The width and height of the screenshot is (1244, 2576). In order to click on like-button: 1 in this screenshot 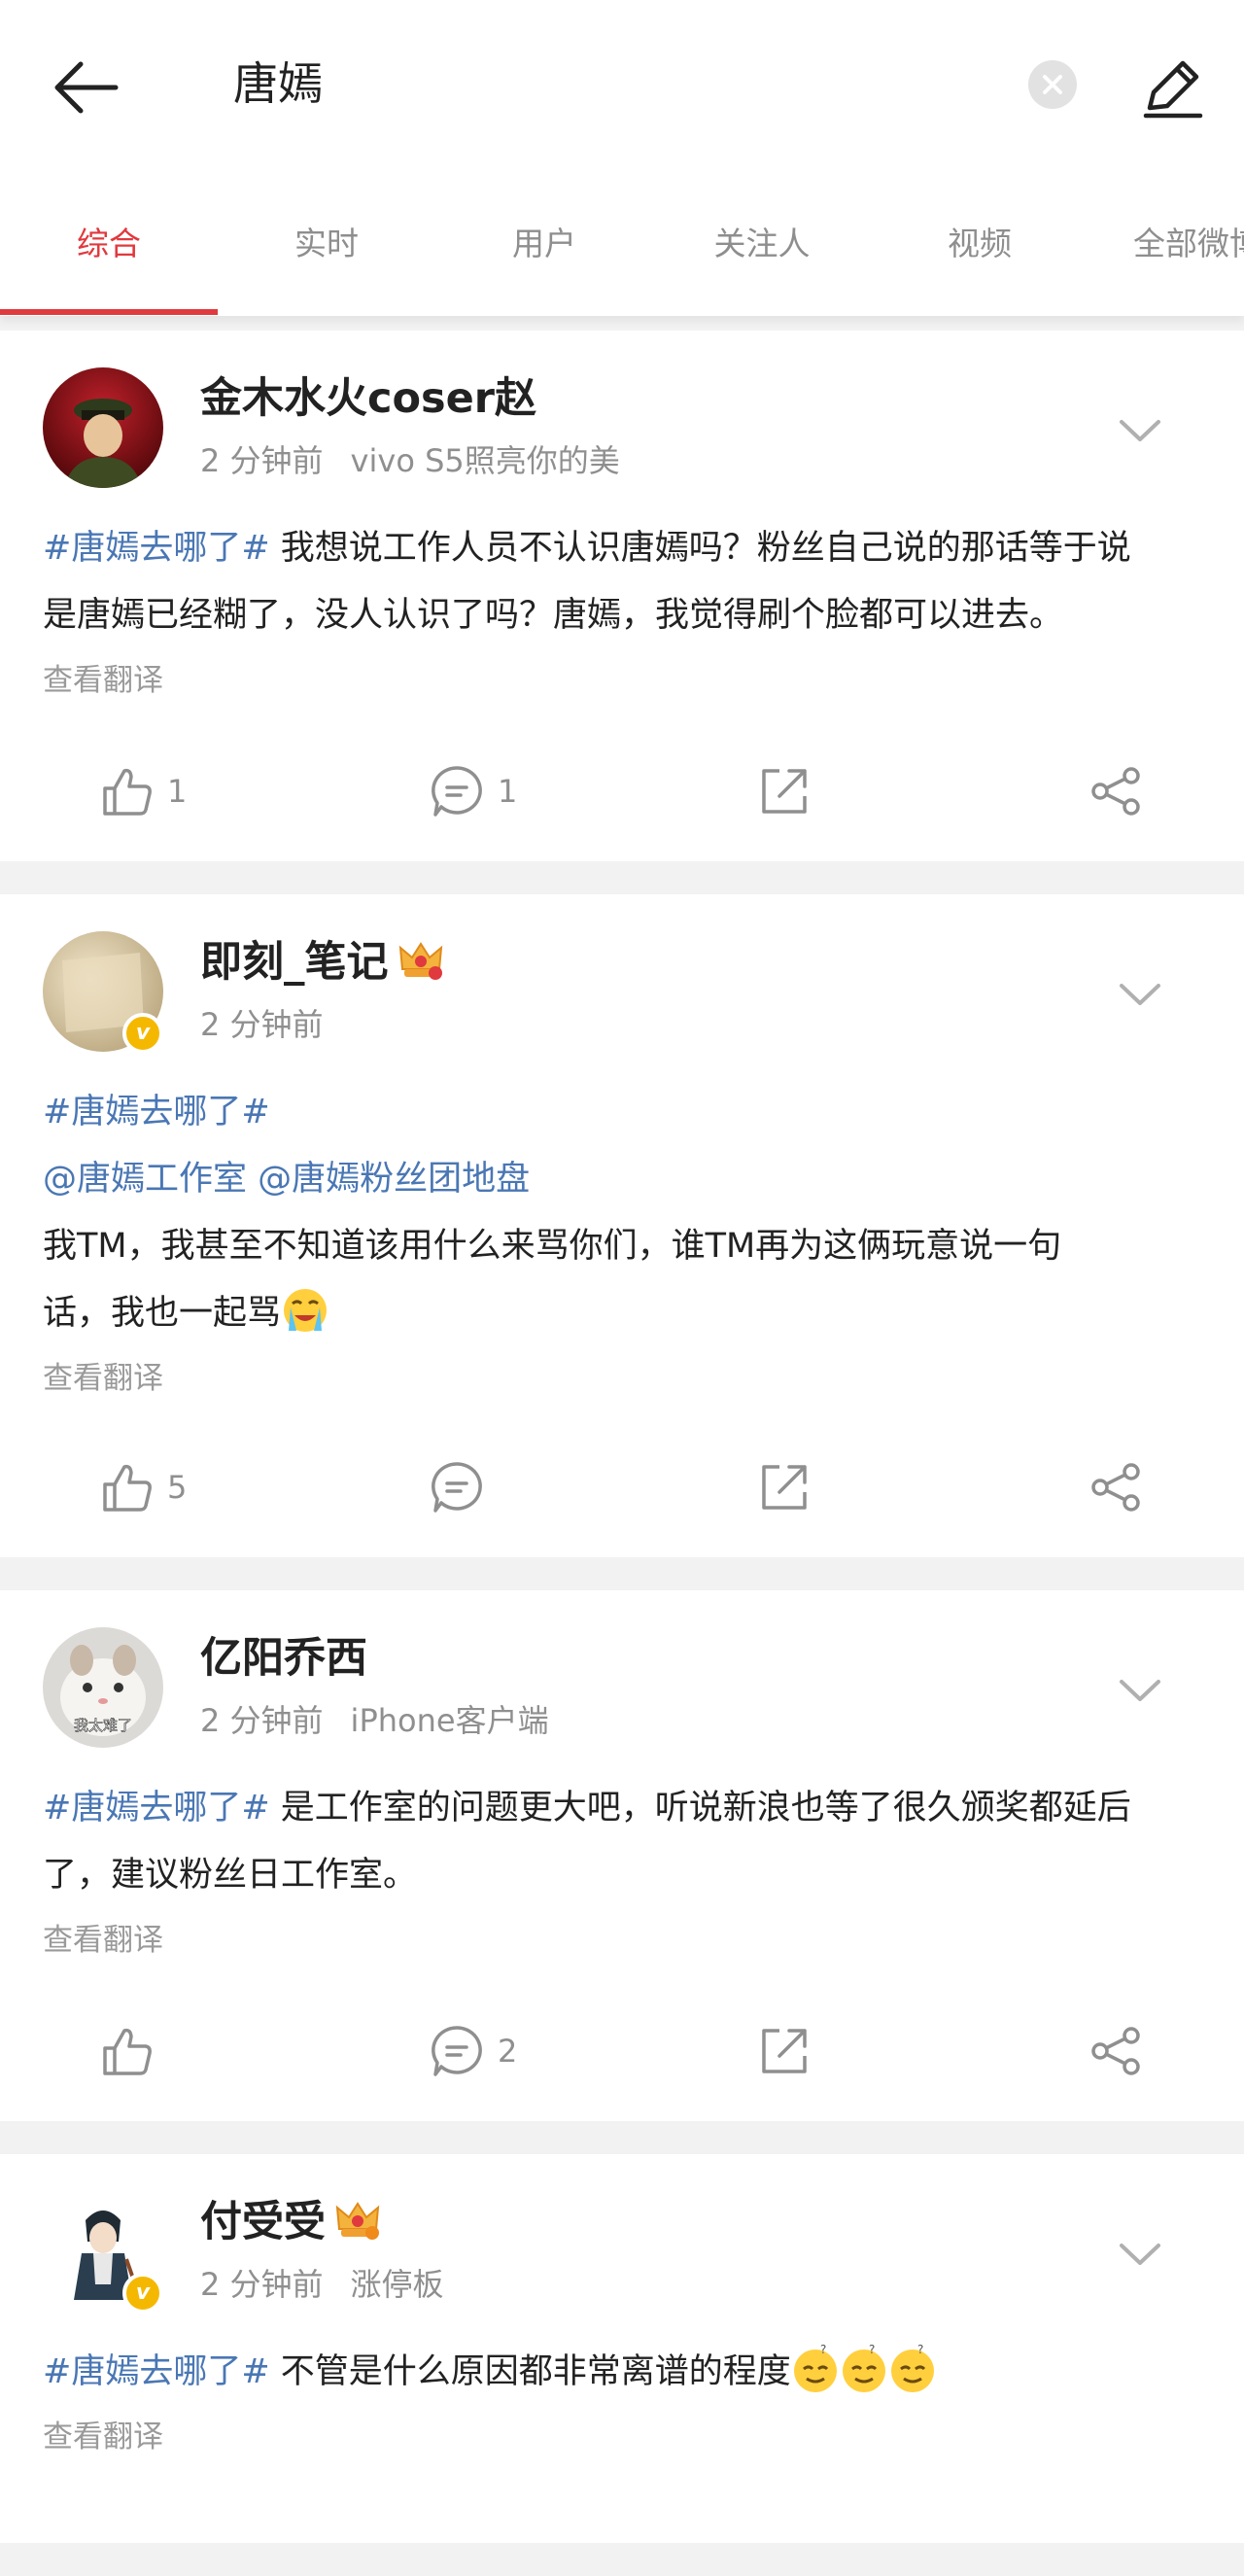, I will do `click(144, 791)`.